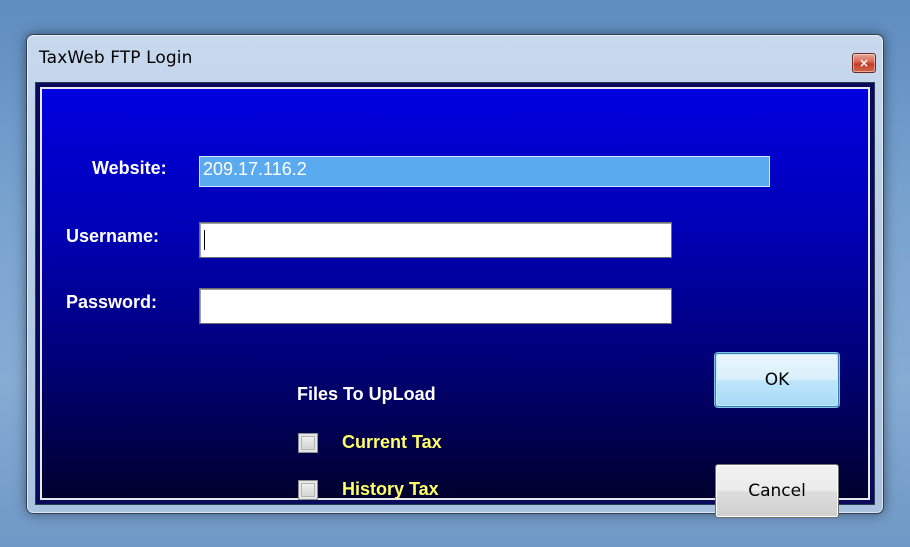 The height and width of the screenshot is (547, 910). I want to click on password-input, so click(435, 306).